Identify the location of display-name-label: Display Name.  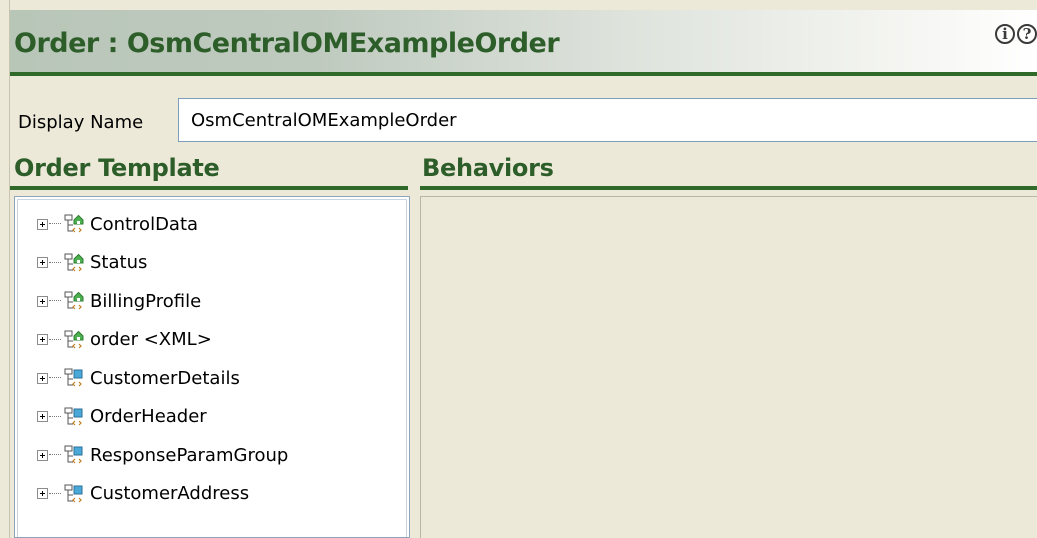
(81, 122).